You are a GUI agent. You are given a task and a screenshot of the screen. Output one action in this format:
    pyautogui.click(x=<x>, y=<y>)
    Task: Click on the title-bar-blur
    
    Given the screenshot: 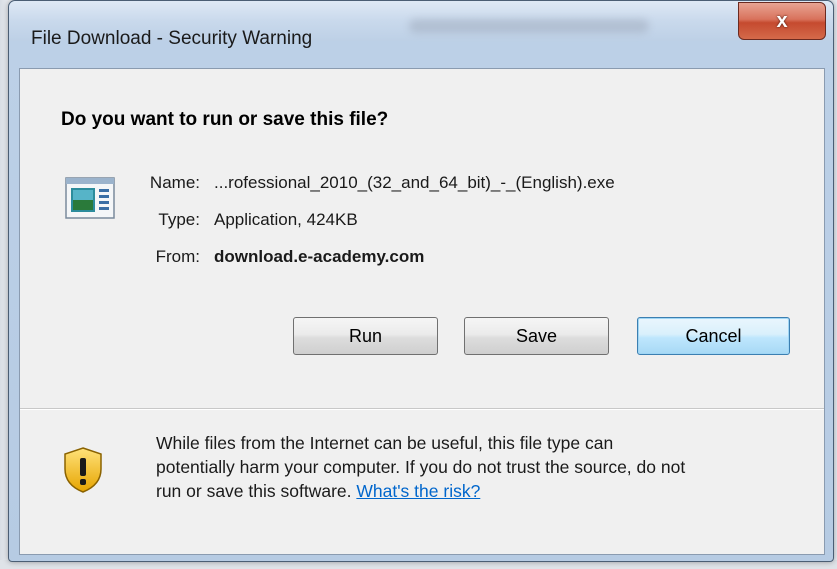 What is the action you would take?
    pyautogui.click(x=529, y=26)
    